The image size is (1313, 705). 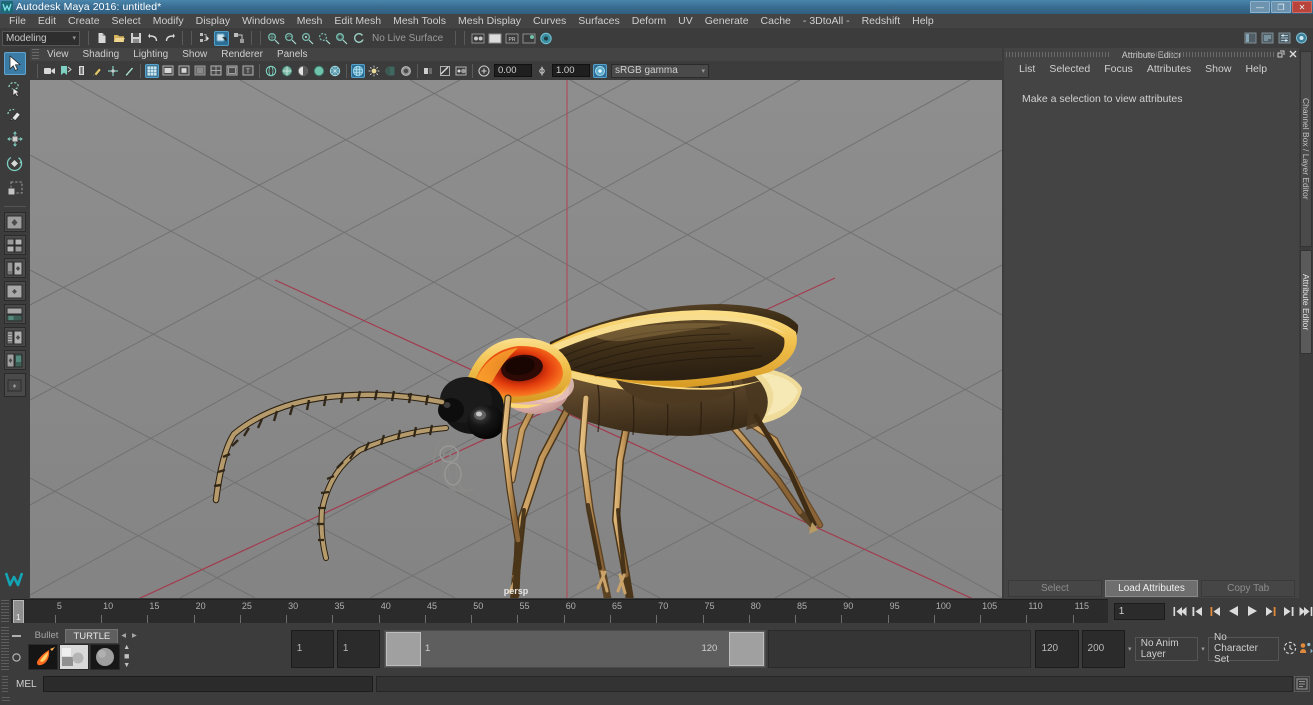 What do you see at coordinates (747, 648) in the screenshot?
I see `range-end-handle` at bounding box center [747, 648].